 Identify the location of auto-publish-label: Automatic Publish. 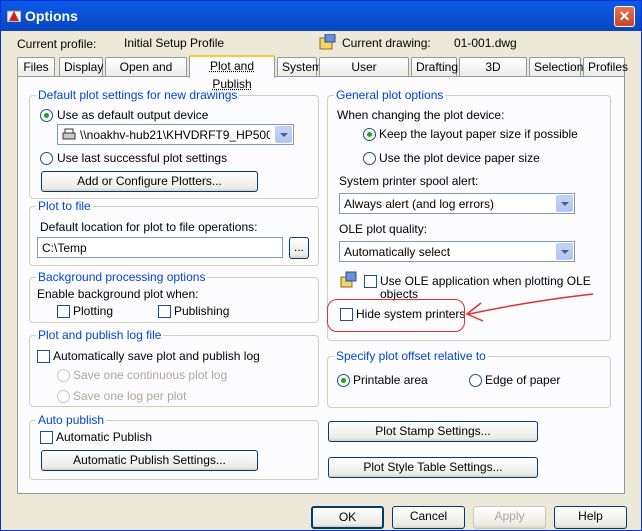
(104, 437).